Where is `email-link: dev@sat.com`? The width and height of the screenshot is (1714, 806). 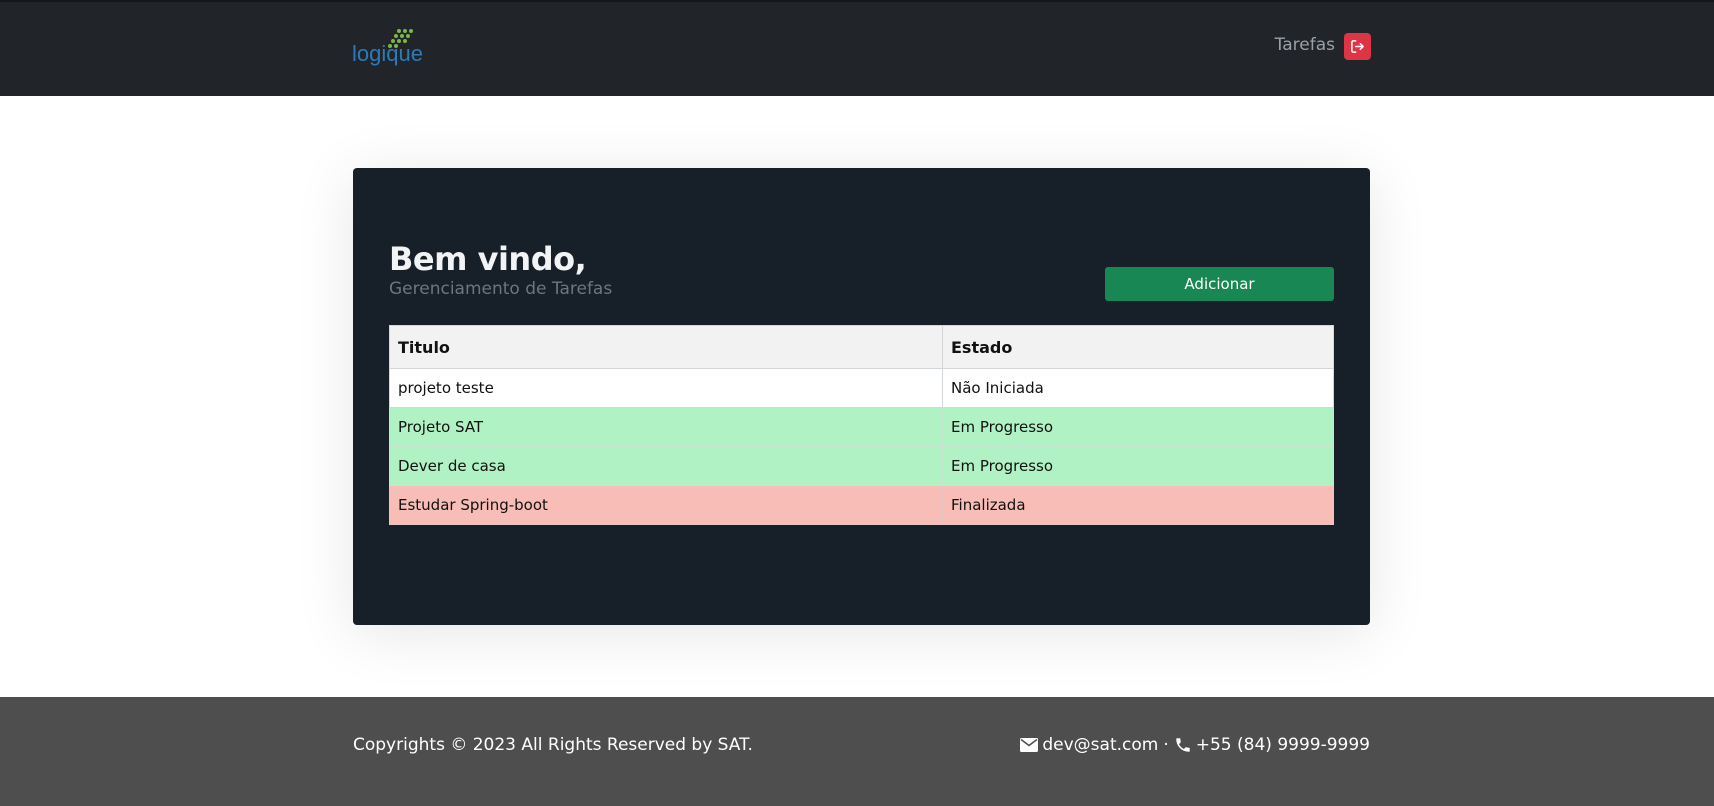 email-link: dev@sat.com is located at coordinates (1100, 745).